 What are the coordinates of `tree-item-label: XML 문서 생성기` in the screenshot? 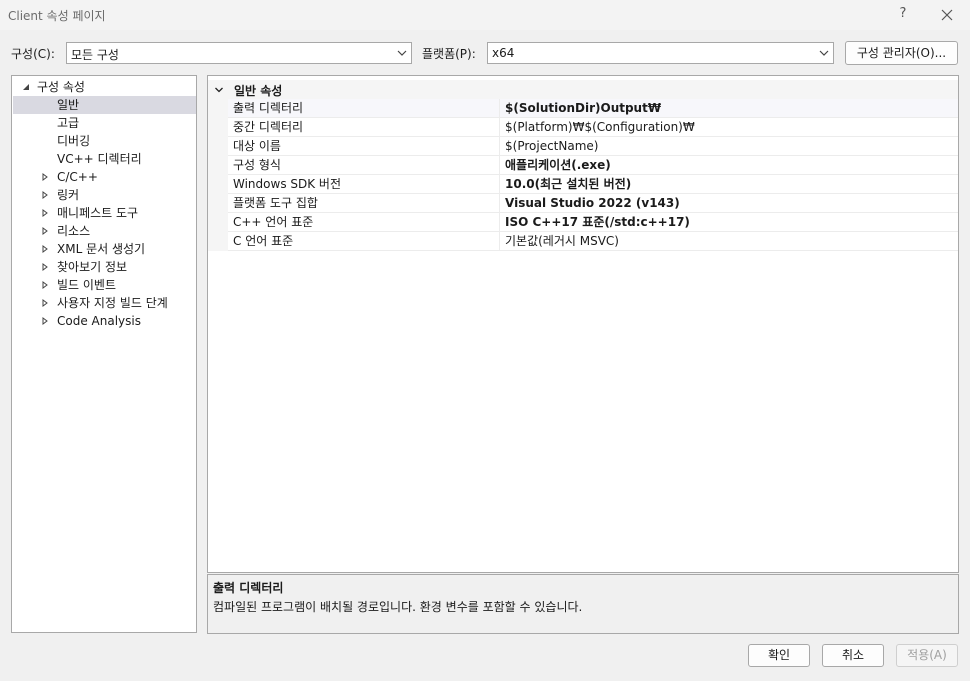 It's located at (101, 249).